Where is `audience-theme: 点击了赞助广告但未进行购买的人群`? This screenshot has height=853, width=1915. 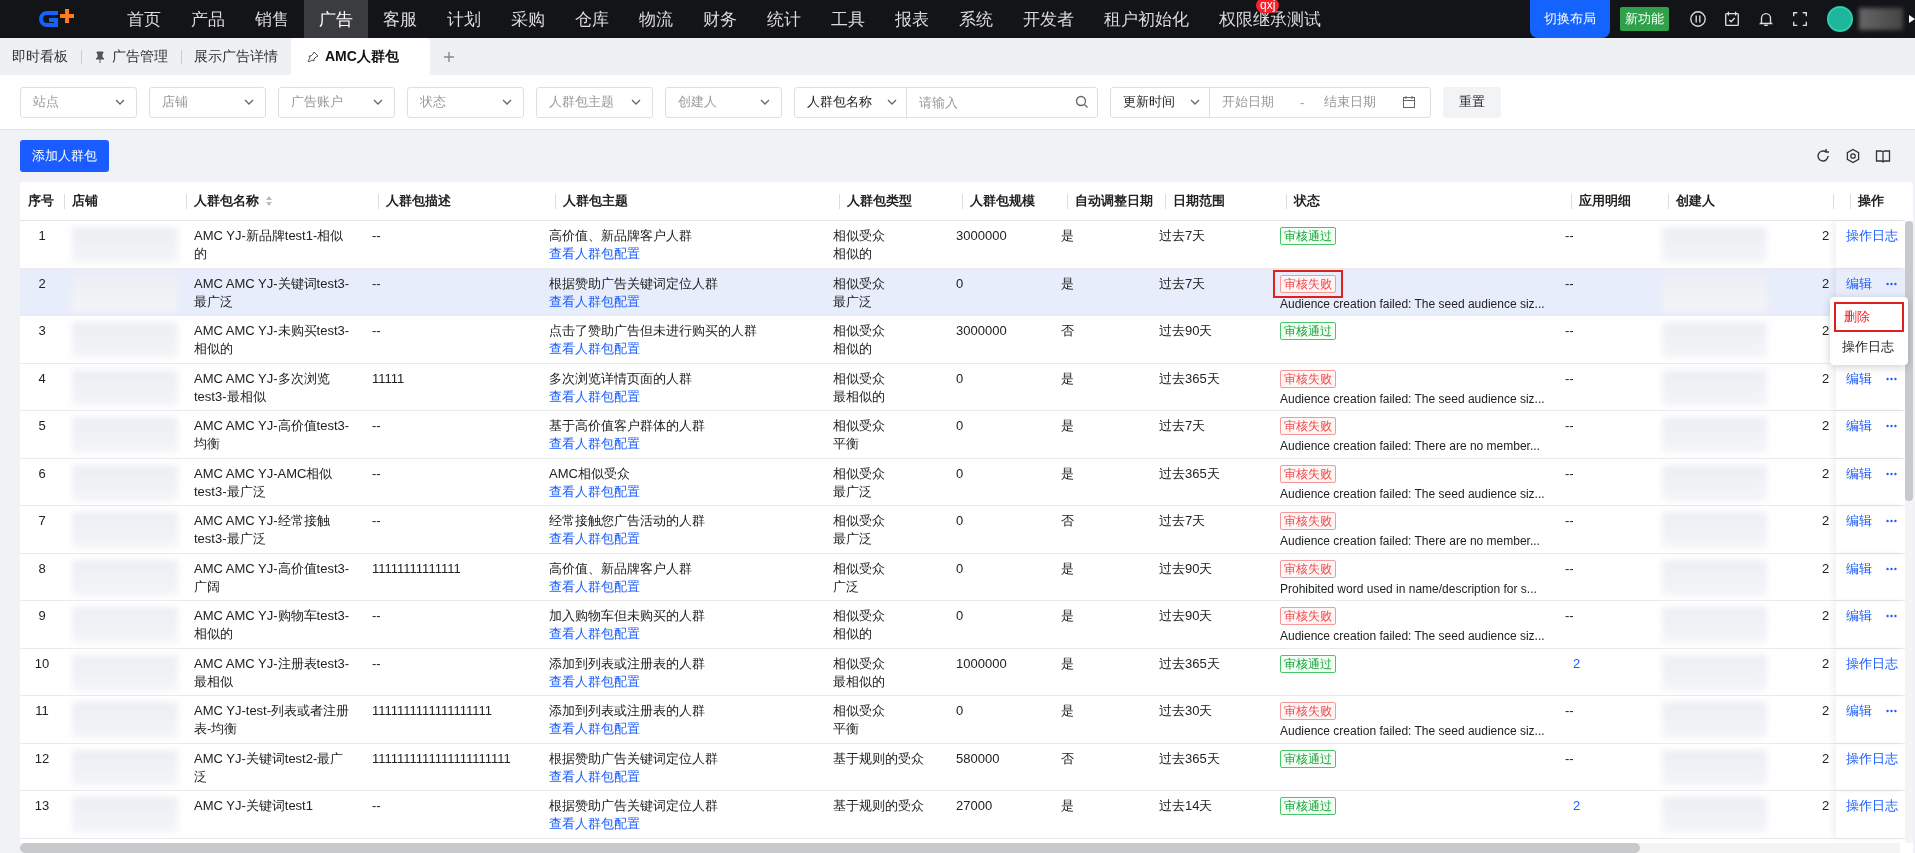 audience-theme: 点击了赞助广告但未进行购买的人群 is located at coordinates (653, 331).